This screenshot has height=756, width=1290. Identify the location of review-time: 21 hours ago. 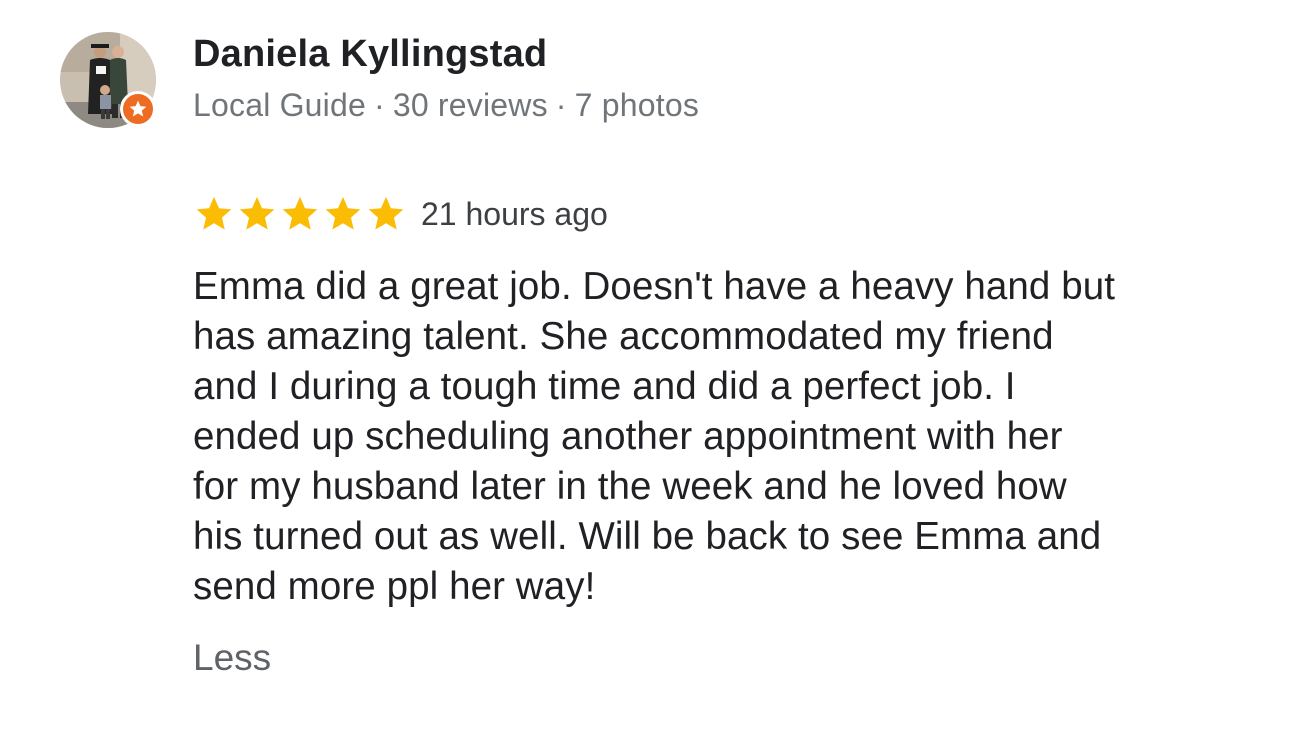
(514, 213).